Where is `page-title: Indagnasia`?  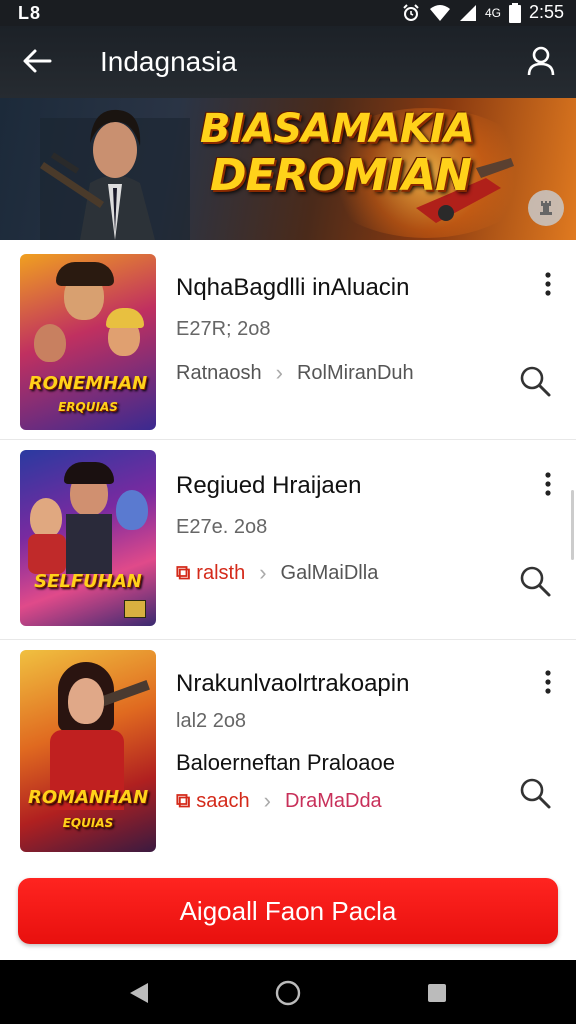 page-title: Indagnasia is located at coordinates (169, 61).